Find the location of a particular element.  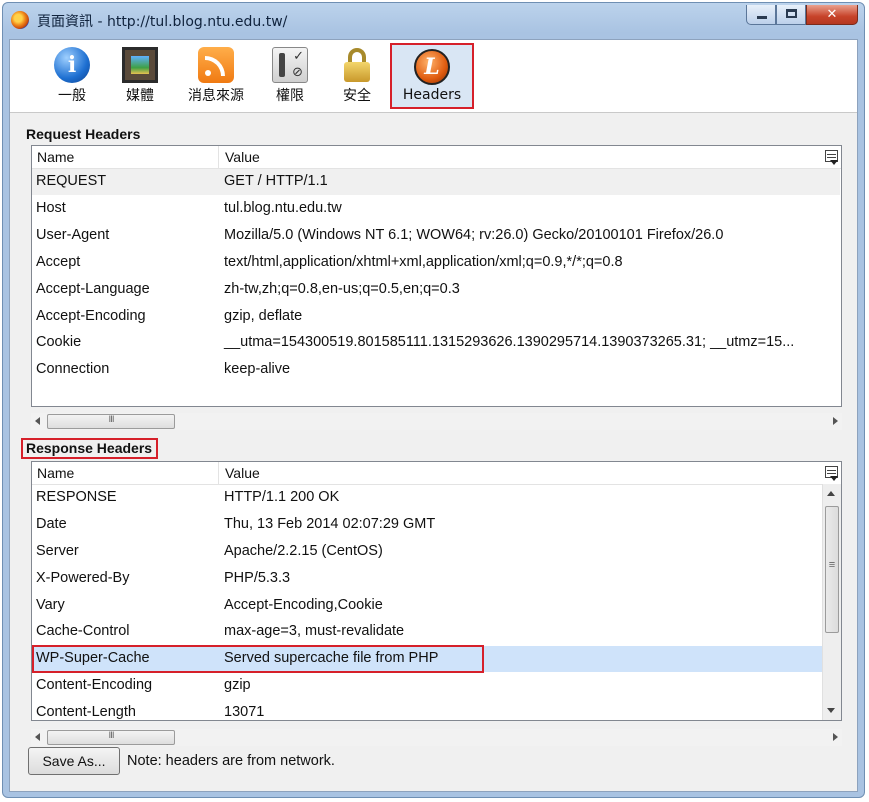

header-name: Connection is located at coordinates (73, 369).